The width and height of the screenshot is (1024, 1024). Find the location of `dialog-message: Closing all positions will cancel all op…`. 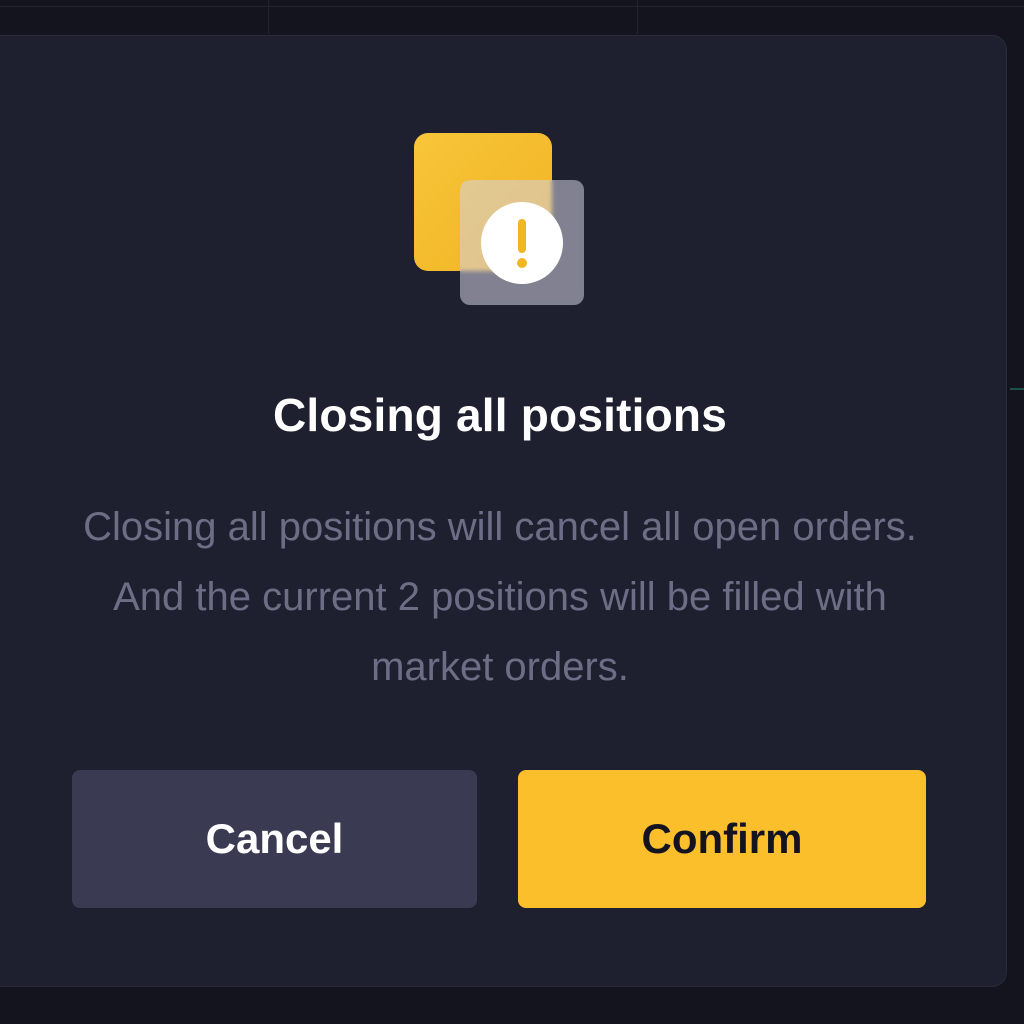

dialog-message: Closing all positions will cancel all op… is located at coordinates (500, 597).